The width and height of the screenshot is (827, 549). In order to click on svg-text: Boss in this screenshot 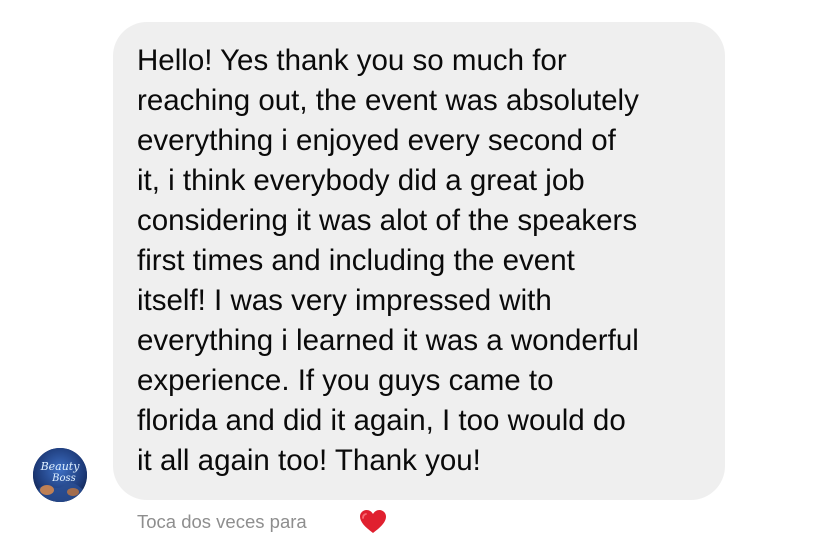, I will do `click(63, 478)`.